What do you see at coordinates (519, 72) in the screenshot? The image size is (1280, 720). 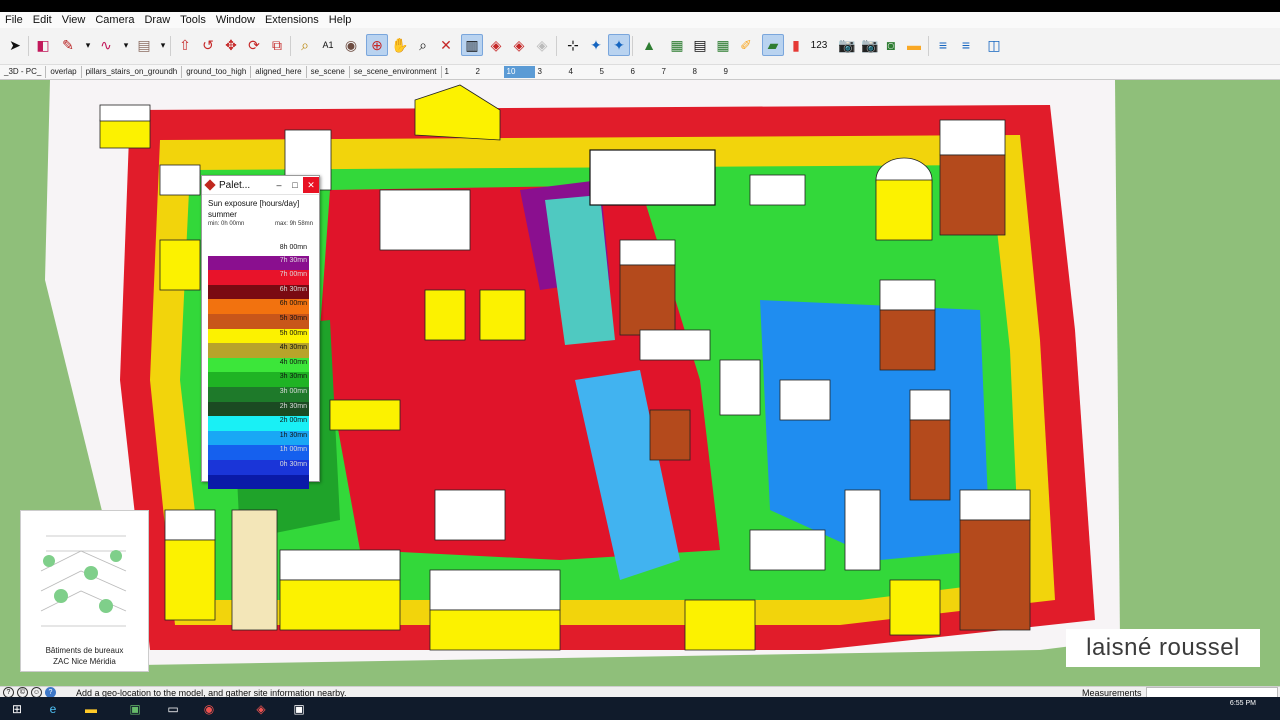 I see `scene-number-tab-active: 10` at bounding box center [519, 72].